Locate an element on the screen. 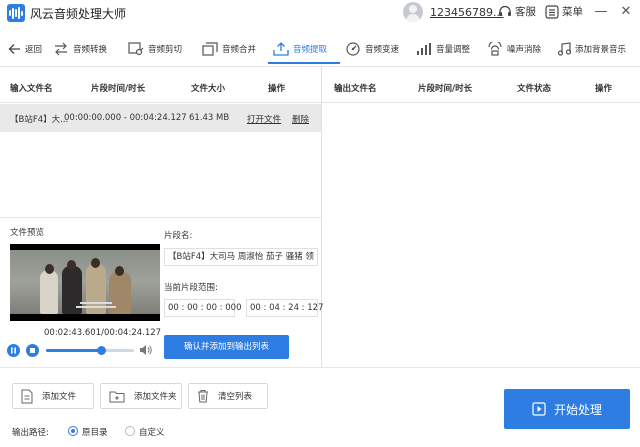 This screenshot has width=640, height=447. video-preview is located at coordinates (85, 282).